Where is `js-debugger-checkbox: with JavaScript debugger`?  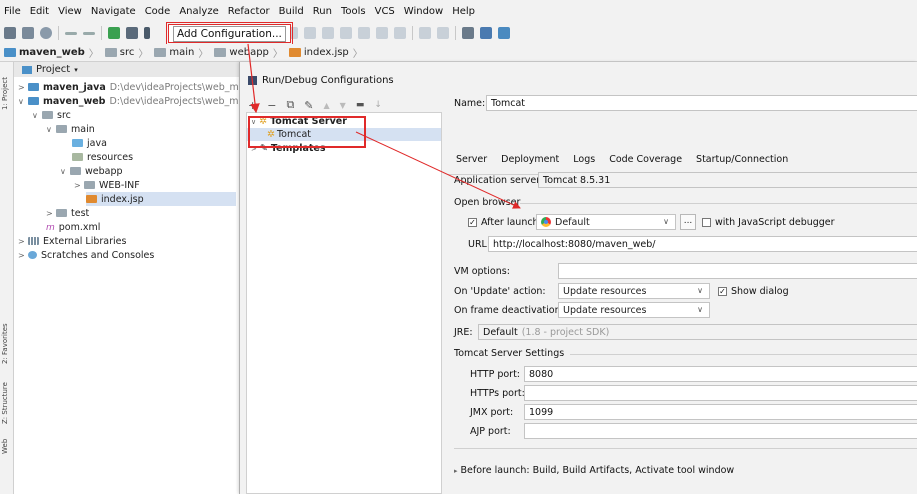 js-debugger-checkbox: with JavaScript debugger is located at coordinates (768, 222).